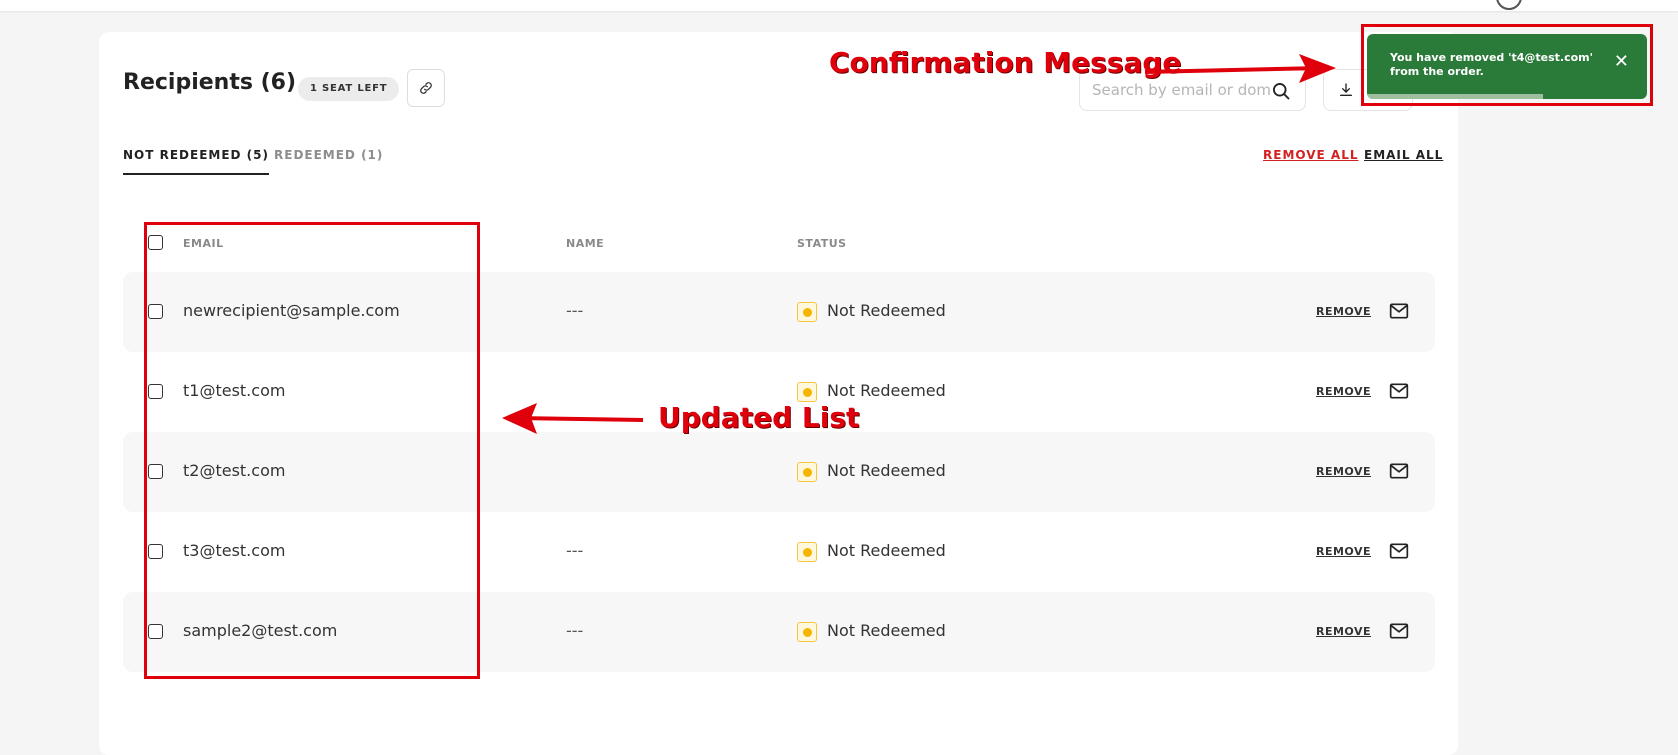 The height and width of the screenshot is (755, 1678). What do you see at coordinates (1181, 90) in the screenshot?
I see `search-input` at bounding box center [1181, 90].